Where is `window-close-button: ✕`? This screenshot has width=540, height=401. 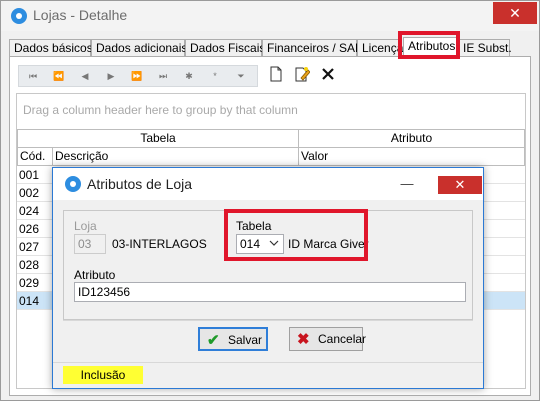
window-close-button: ✕ is located at coordinates (515, 13).